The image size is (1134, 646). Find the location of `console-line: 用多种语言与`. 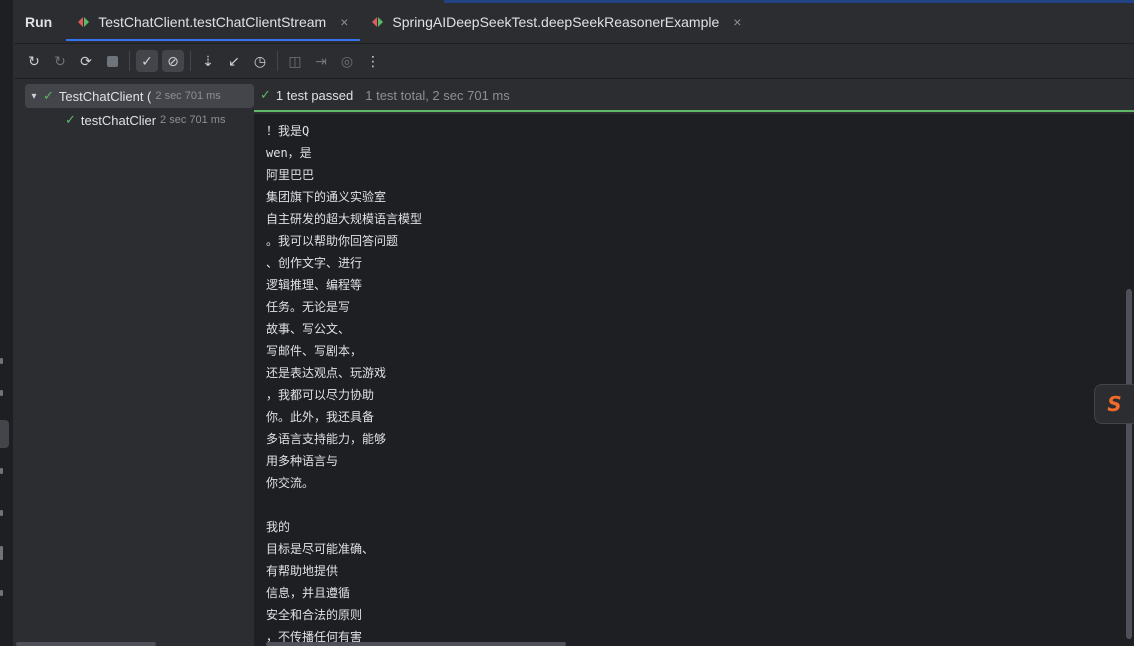

console-line: 用多种语言与 is located at coordinates (302, 461).